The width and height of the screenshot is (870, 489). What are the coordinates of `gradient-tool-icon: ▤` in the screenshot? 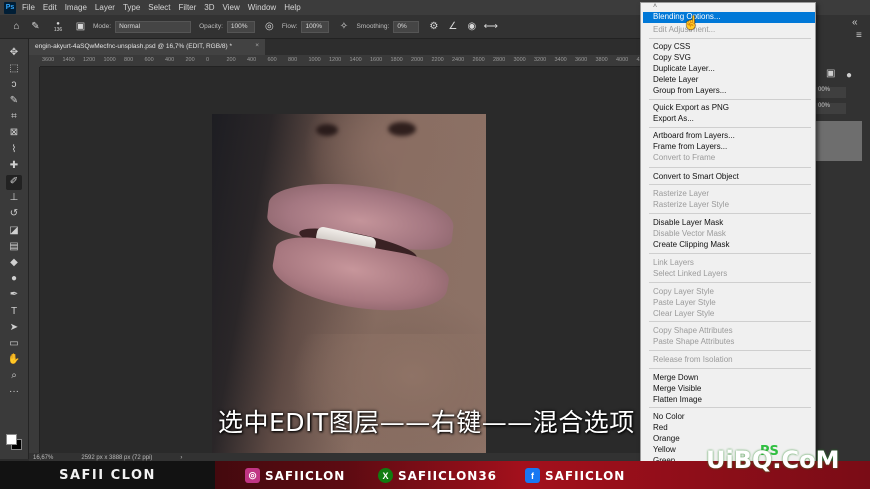 It's located at (14, 246).